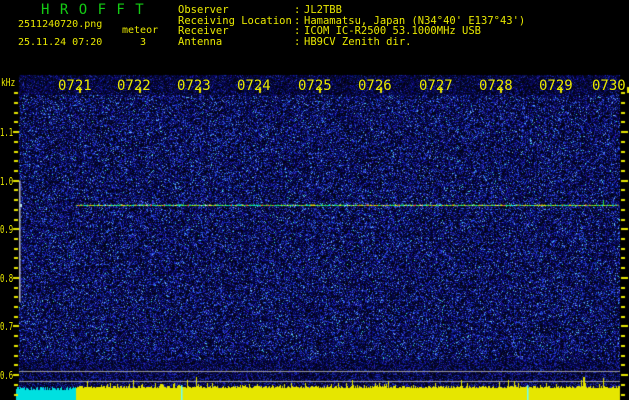  Describe the element at coordinates (7, 181) in the screenshot. I see `y-axis-tick-label: 1.0` at that location.